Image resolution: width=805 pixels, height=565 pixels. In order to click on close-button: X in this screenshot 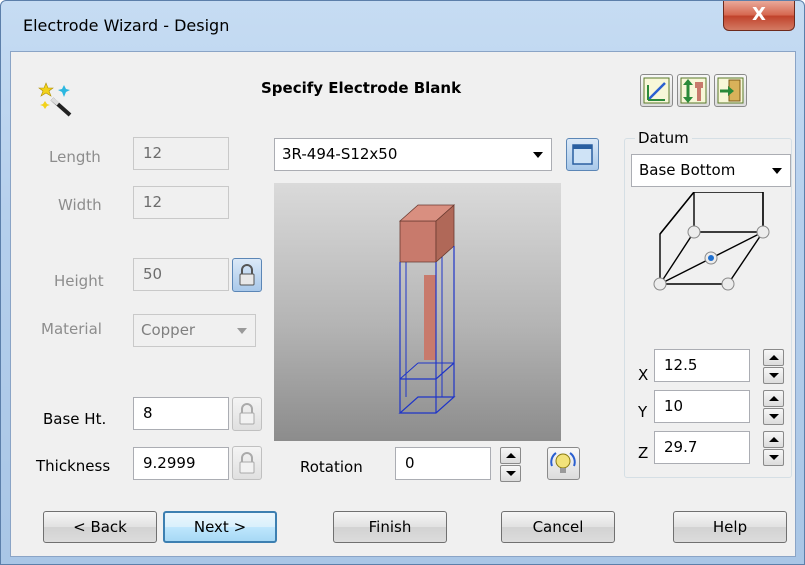, I will do `click(759, 16)`.